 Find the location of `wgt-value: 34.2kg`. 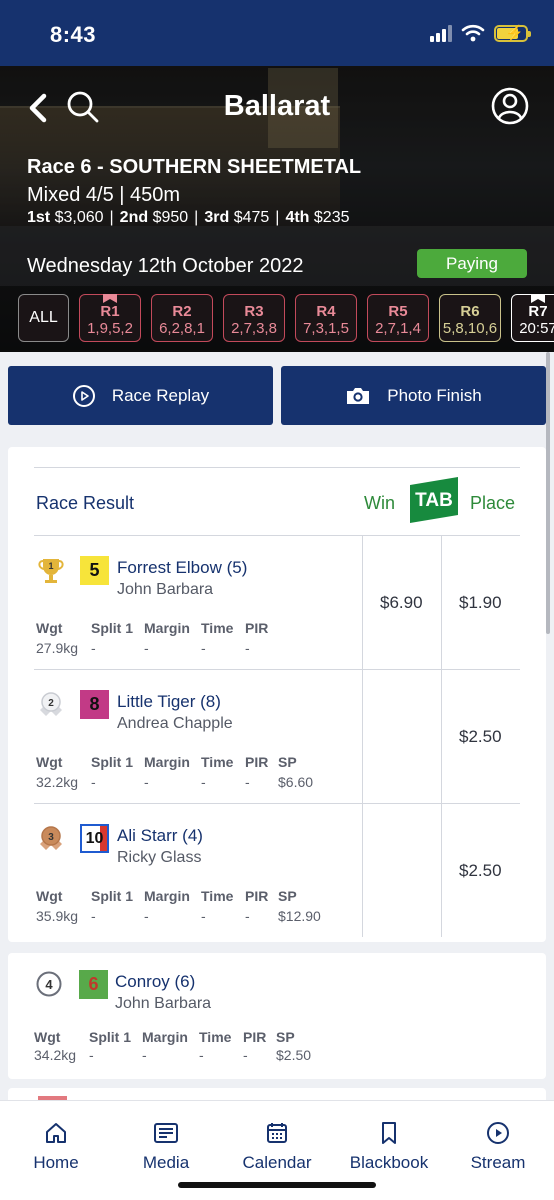

wgt-value: 34.2kg is located at coordinates (55, 1055).